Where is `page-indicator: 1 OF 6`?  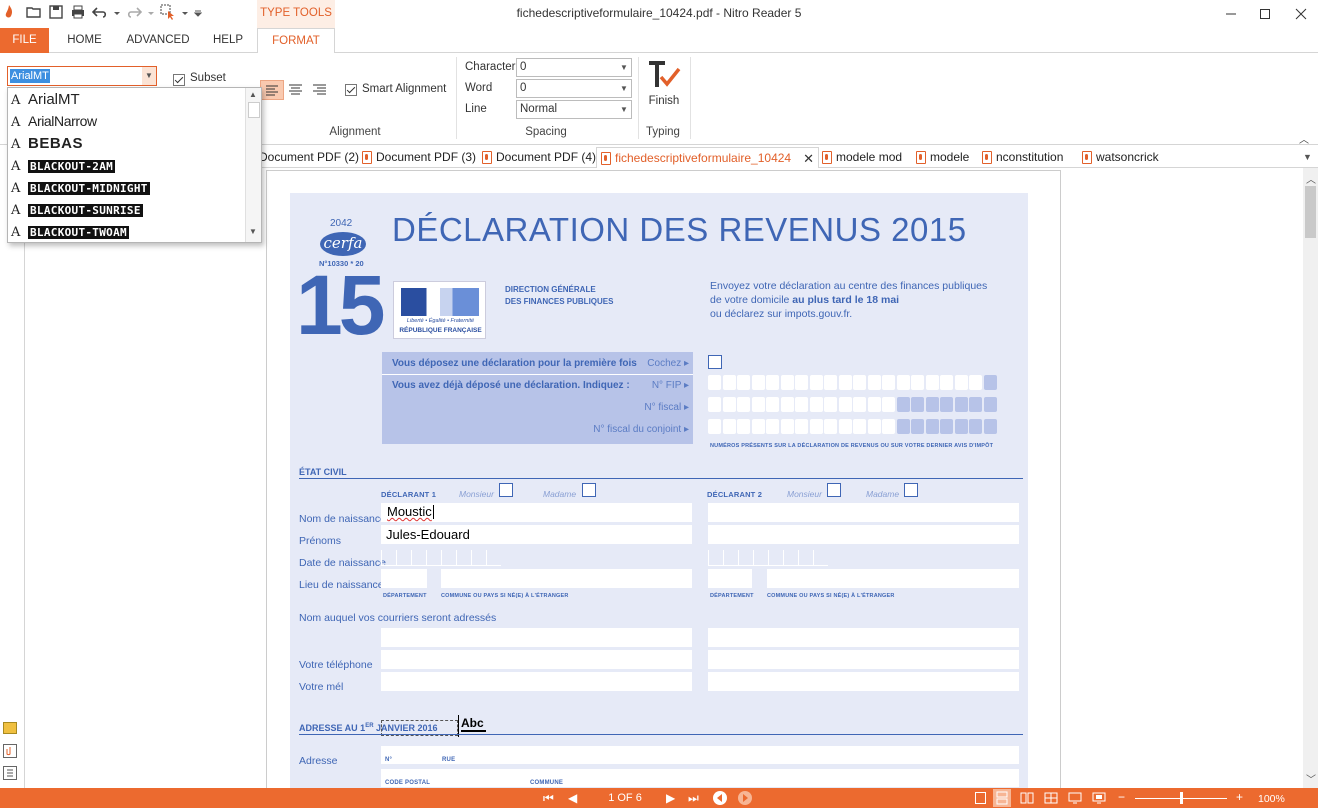
page-indicator: 1 OF 6 is located at coordinates (625, 798).